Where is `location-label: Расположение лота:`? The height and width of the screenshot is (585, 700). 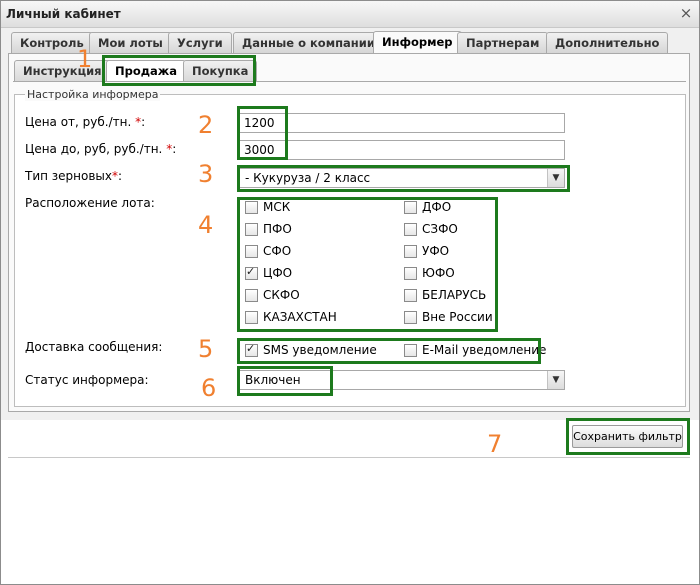
location-label: Расположение лота: is located at coordinates (90, 203).